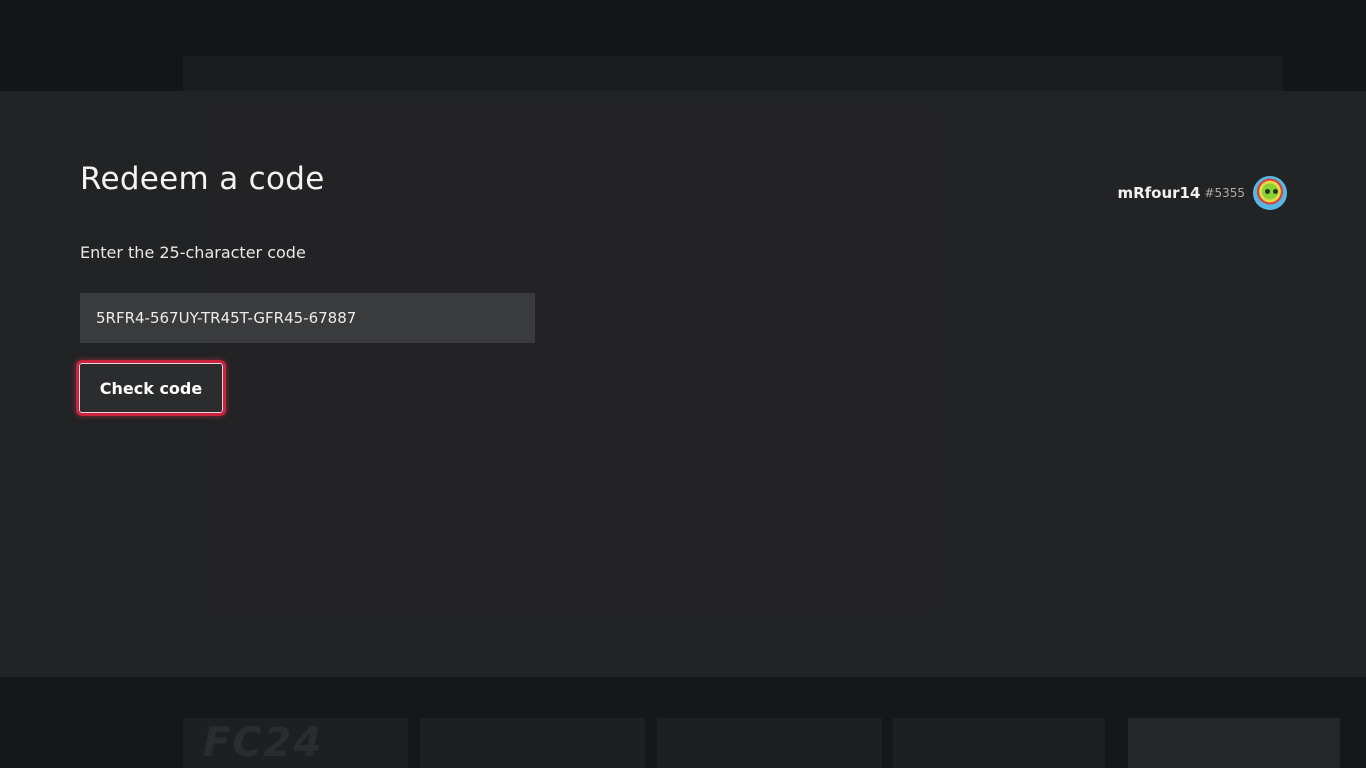  Describe the element at coordinates (1224, 193) in the screenshot. I see `gamertag-suffix: #5355` at that location.